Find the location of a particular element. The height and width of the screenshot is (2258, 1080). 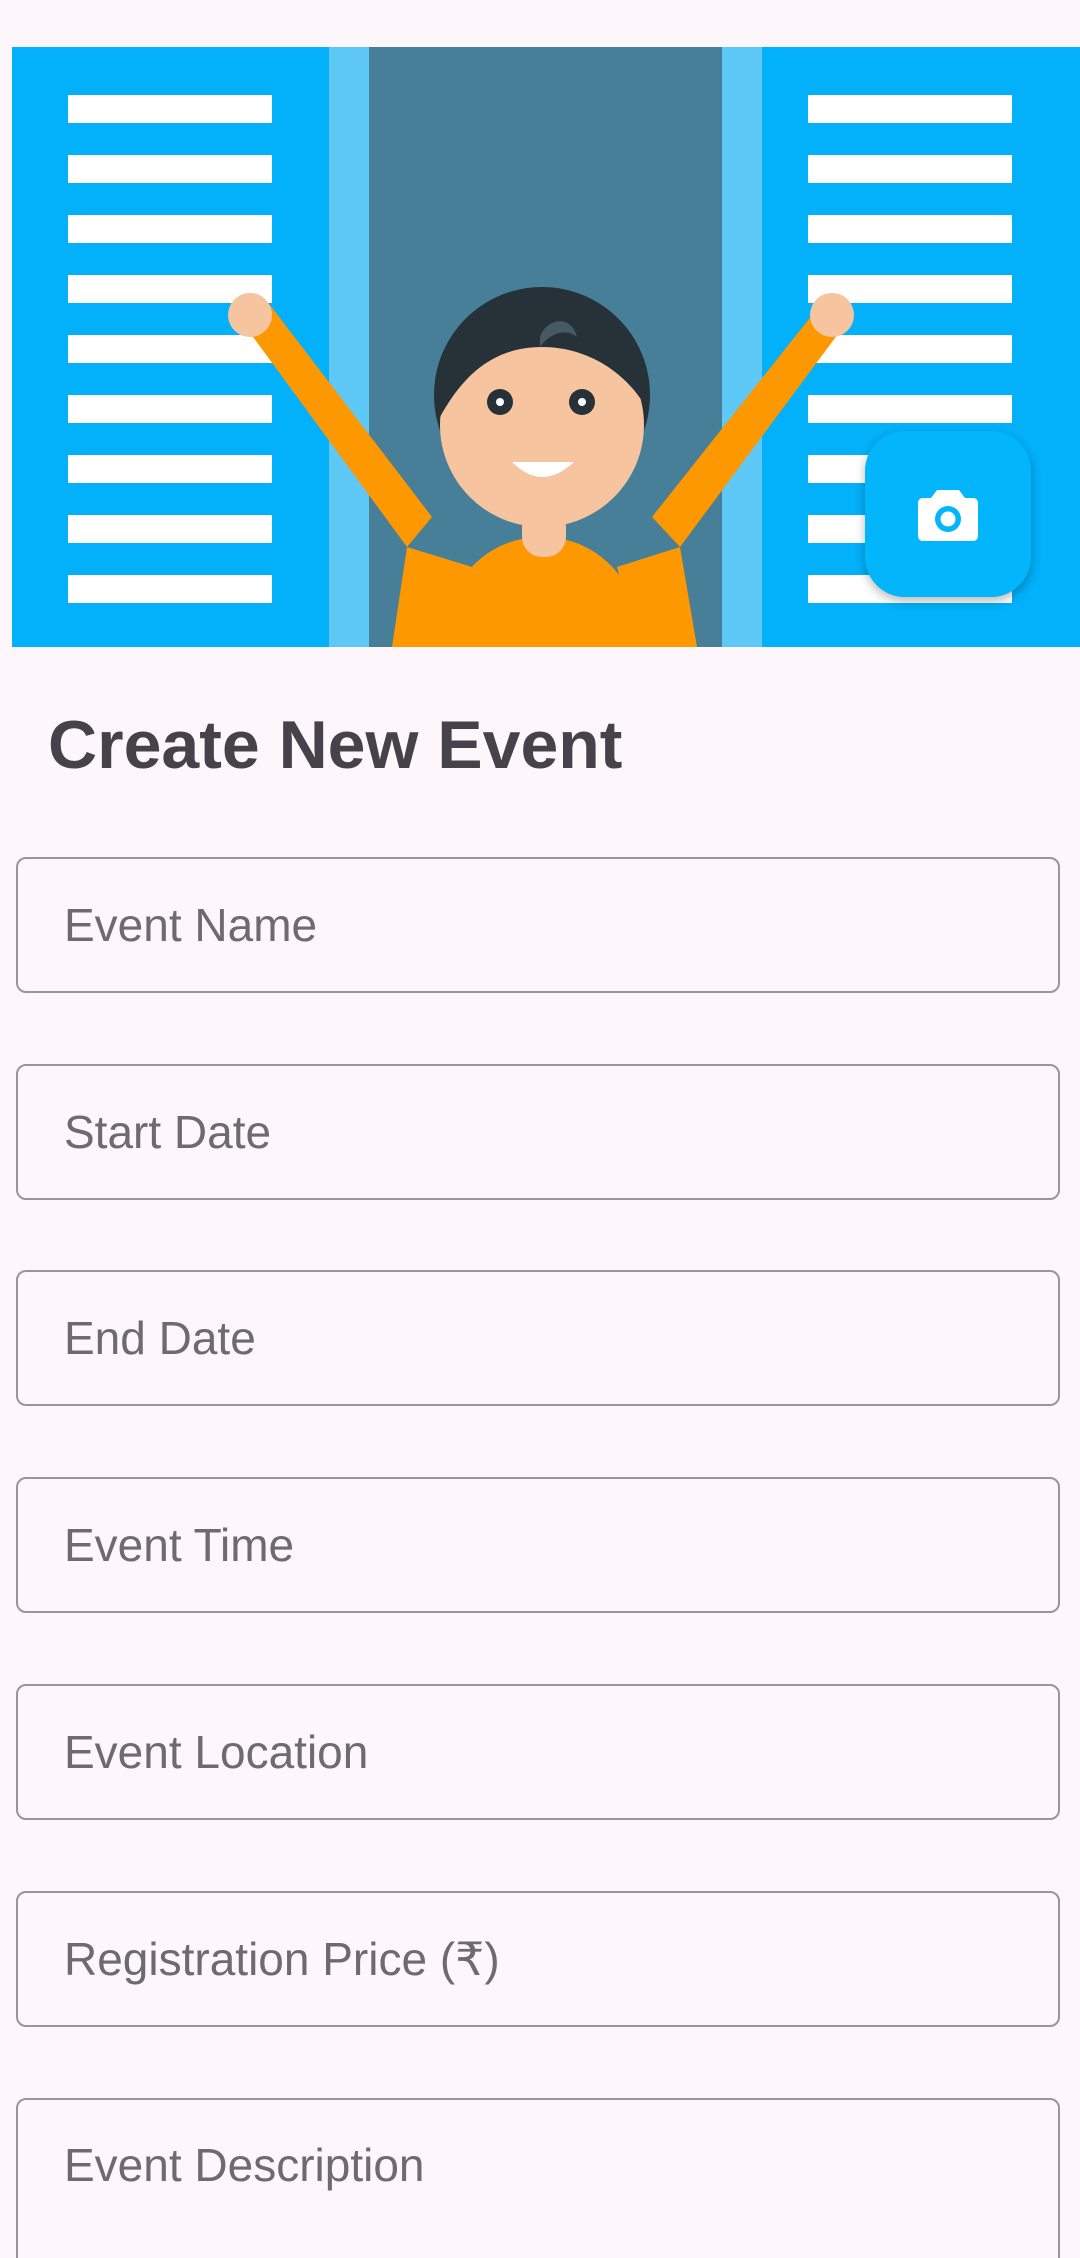

registration-price-field is located at coordinates (538, 1959).